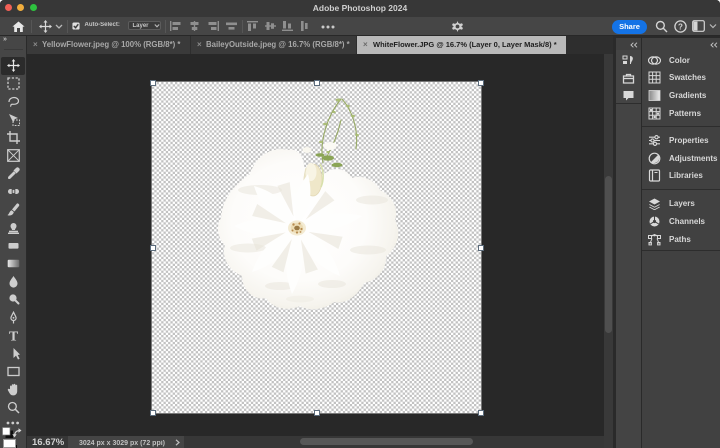  What do you see at coordinates (14, 335) in the screenshot?
I see `svg-text: T` at bounding box center [14, 335].